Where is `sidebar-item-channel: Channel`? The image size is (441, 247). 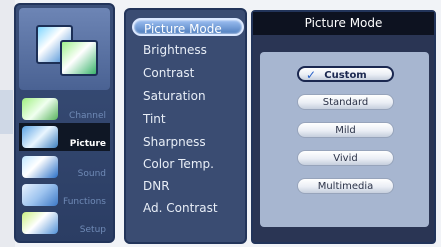 sidebar-item-channel: Channel is located at coordinates (64, 109).